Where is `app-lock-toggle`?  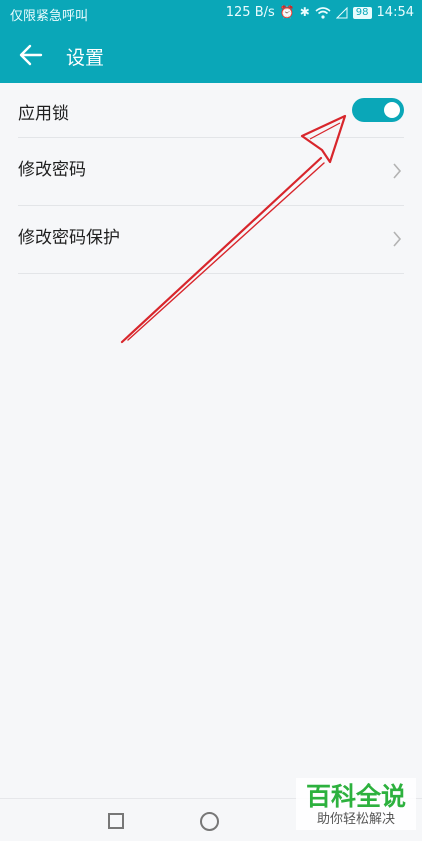 app-lock-toggle is located at coordinates (378, 110).